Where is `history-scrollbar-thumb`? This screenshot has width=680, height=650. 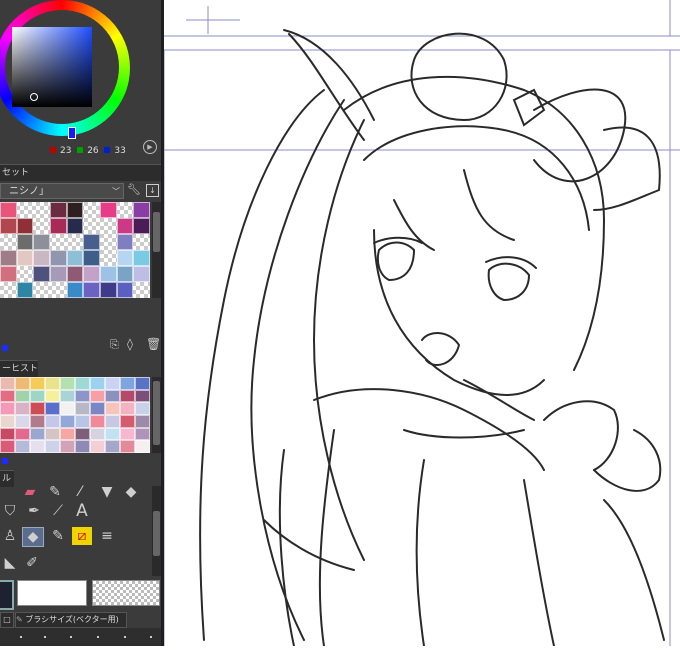 history-scrollbar-thumb is located at coordinates (156, 413).